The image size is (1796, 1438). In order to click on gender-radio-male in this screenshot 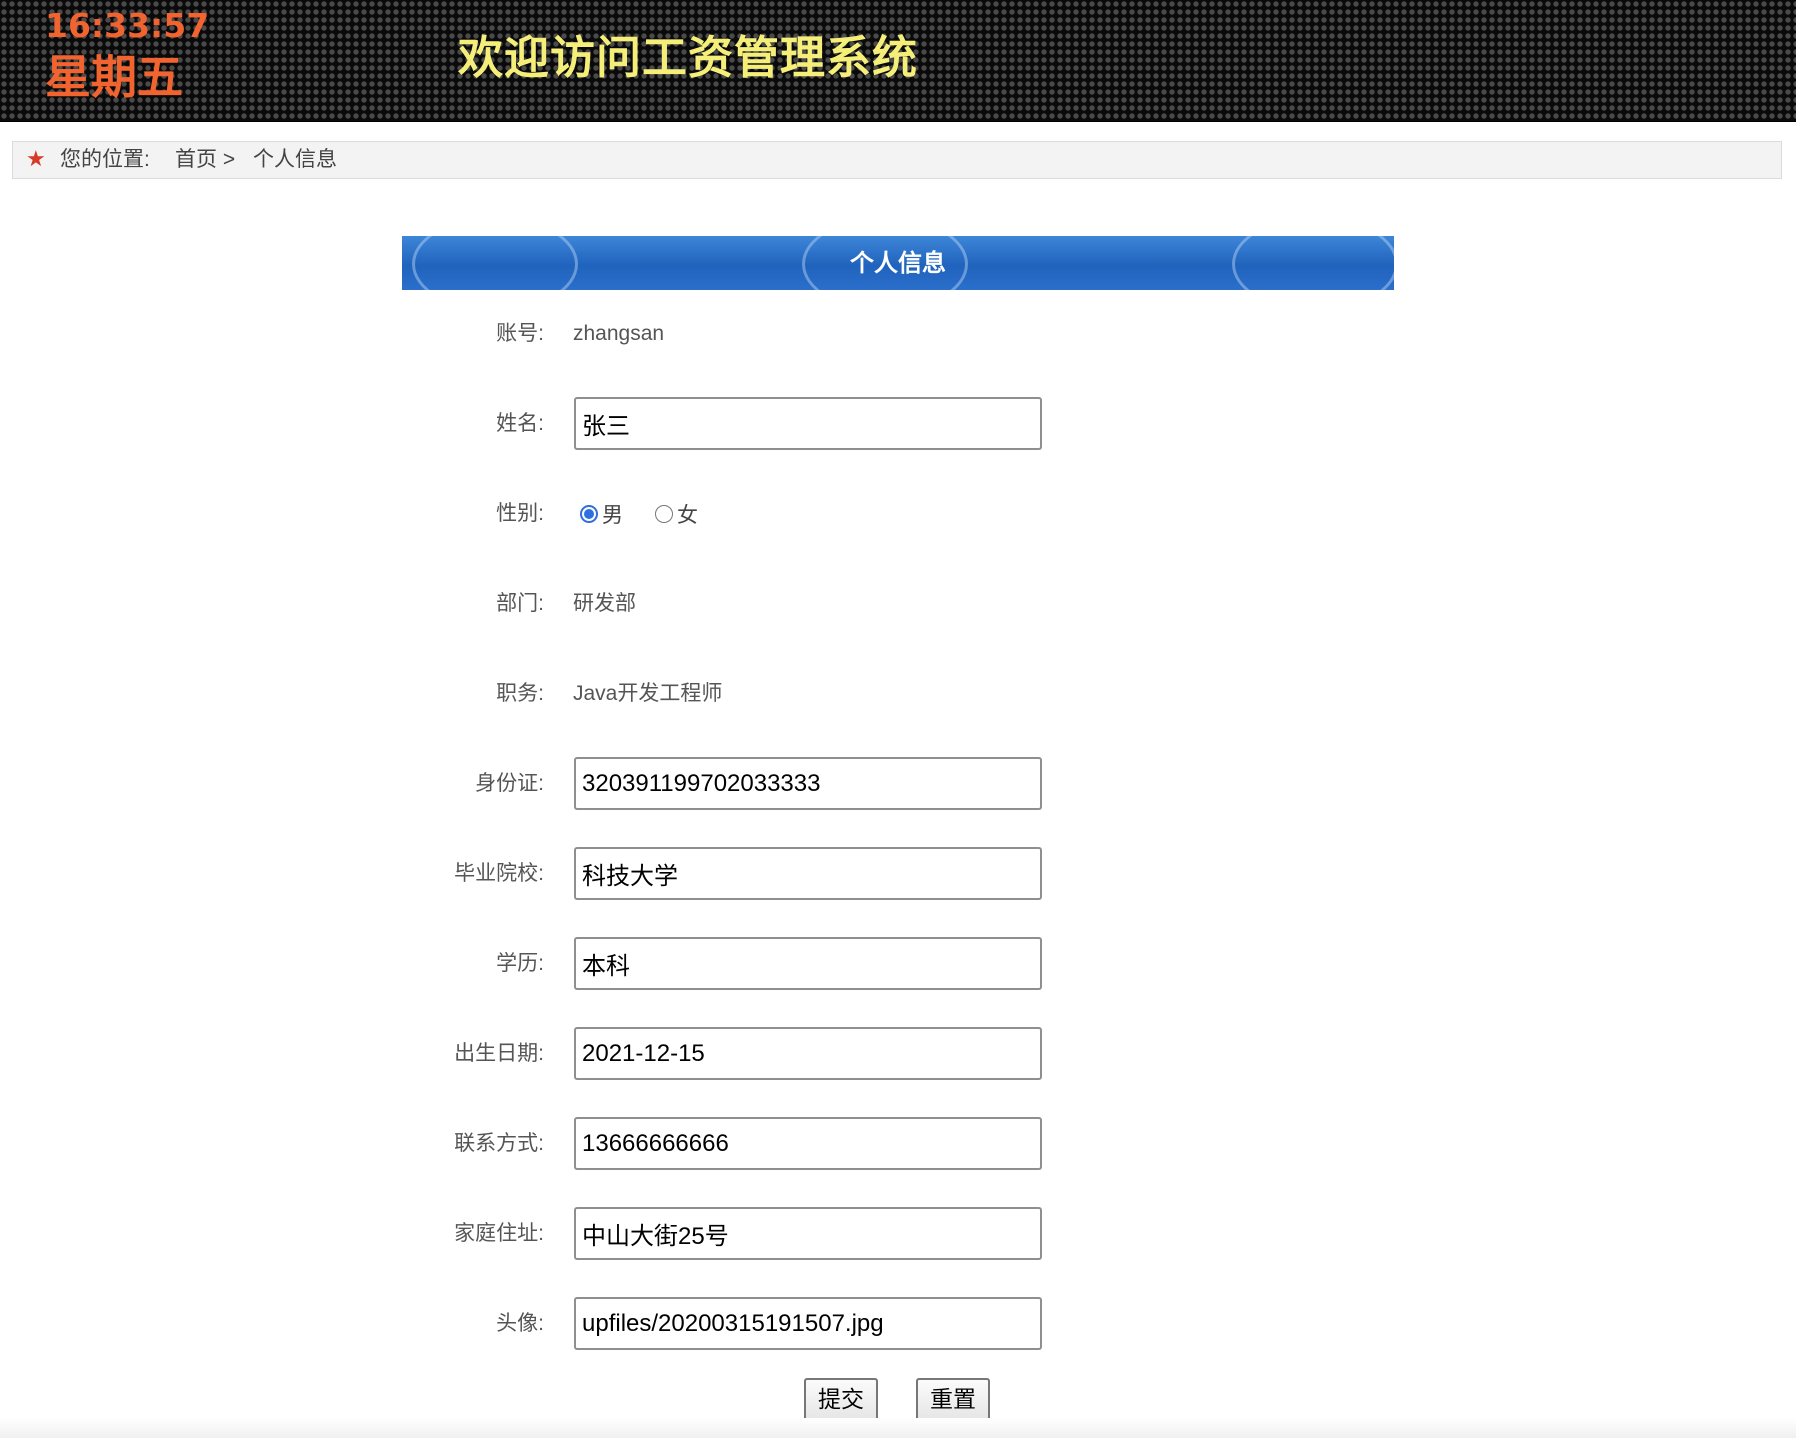, I will do `click(589, 514)`.